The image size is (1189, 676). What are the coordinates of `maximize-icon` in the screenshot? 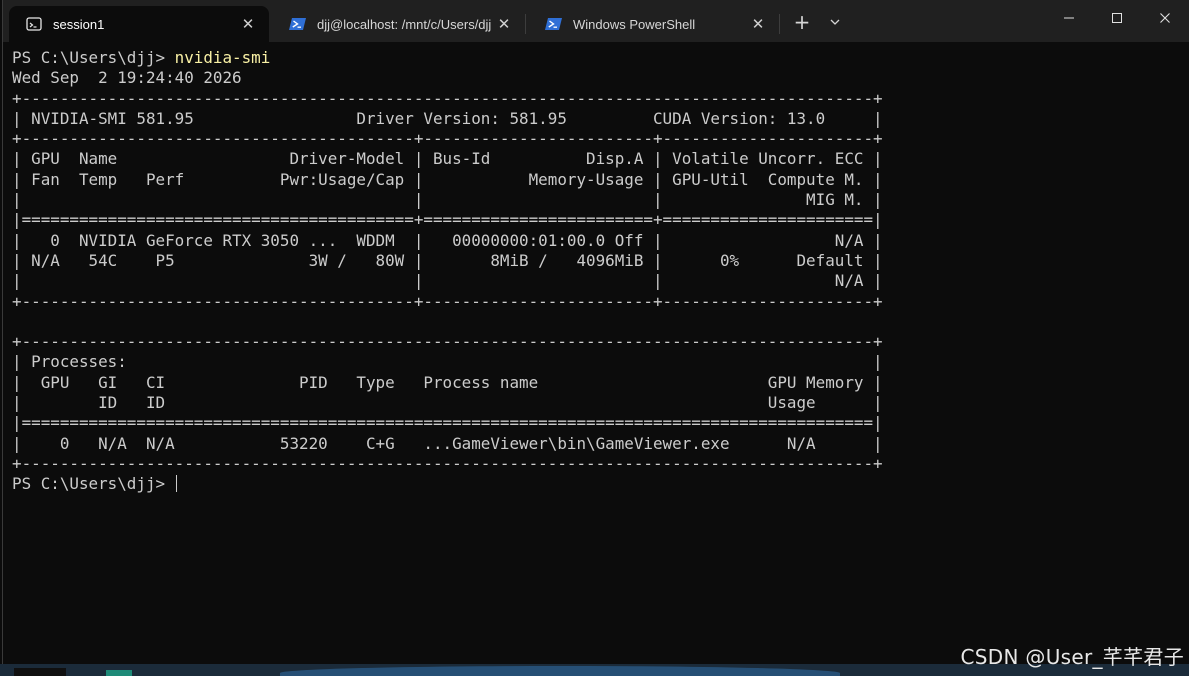 It's located at (1117, 18).